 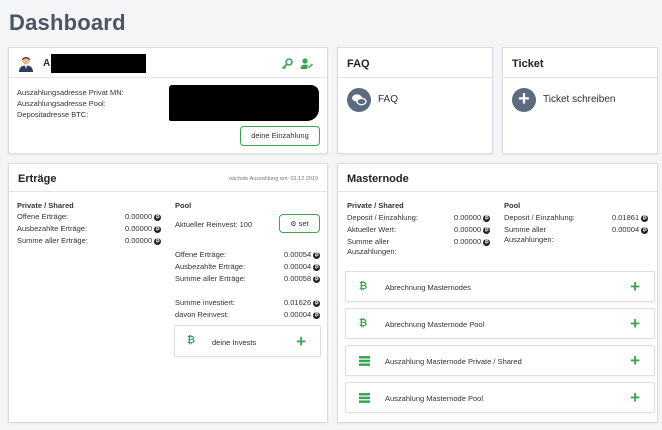 What do you see at coordinates (500, 323) in the screenshot?
I see `masternode-pool-billing-item: ₿ Abrechnung Masternode Pool +` at bounding box center [500, 323].